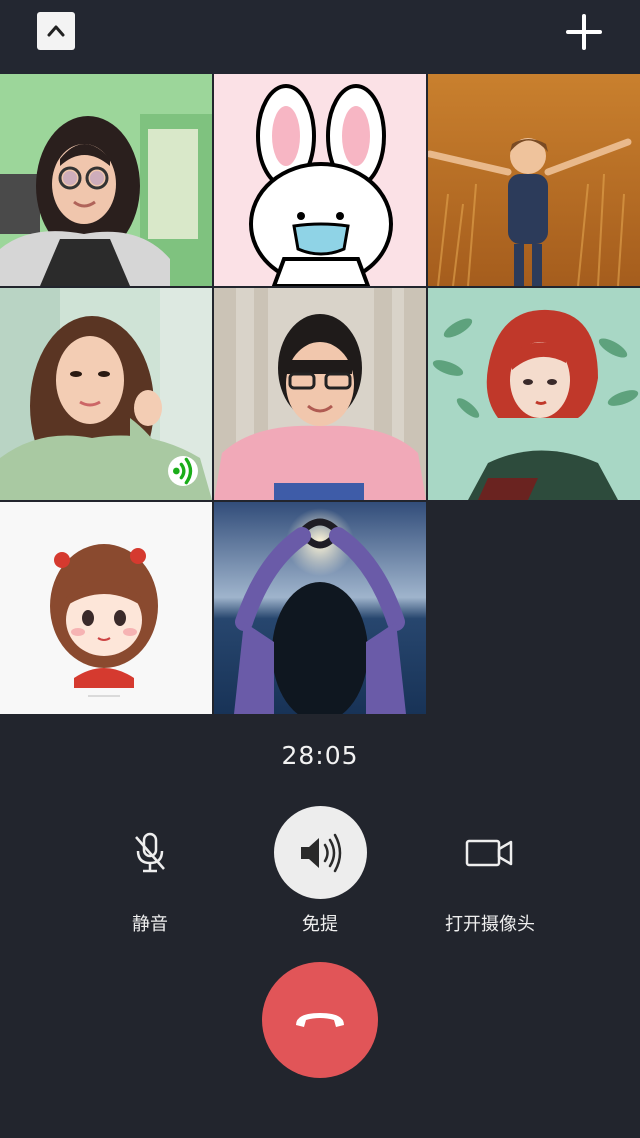 Image resolution: width=640 pixels, height=1138 pixels. Describe the element at coordinates (490, 924) in the screenshot. I see `camera-label: 打开摄像头` at that location.